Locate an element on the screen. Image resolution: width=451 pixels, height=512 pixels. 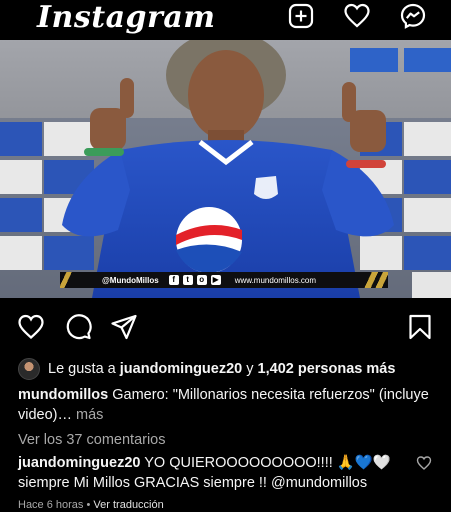
likes-prefix: Le gusta a is located at coordinates (82, 369).